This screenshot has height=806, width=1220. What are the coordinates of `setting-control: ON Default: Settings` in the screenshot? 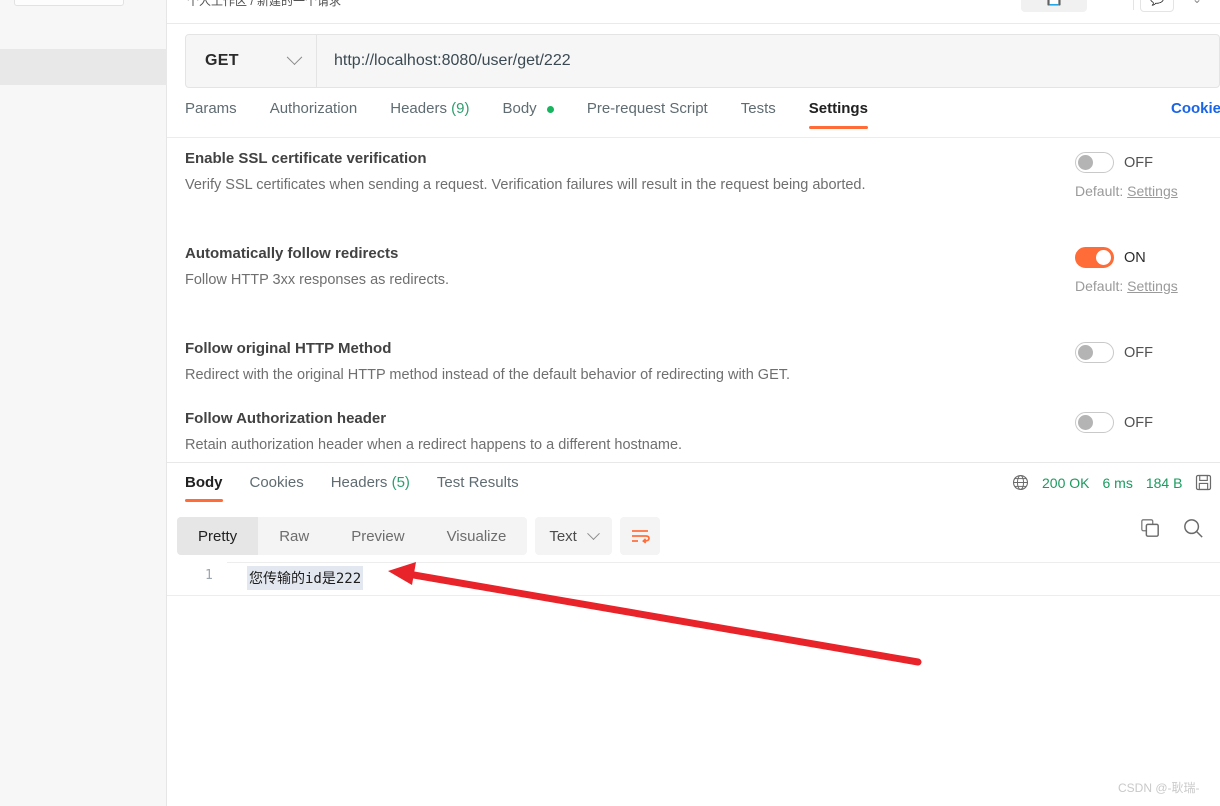 It's located at (1147, 270).